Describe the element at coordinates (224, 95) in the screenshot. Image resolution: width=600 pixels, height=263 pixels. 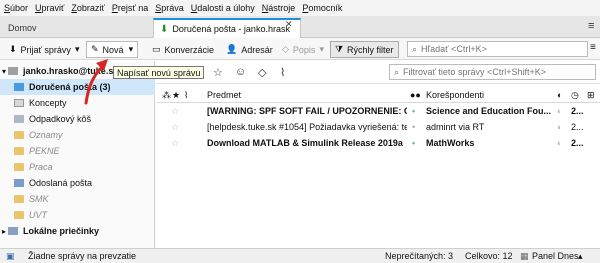
I see `subject-column-header: Predmet` at that location.